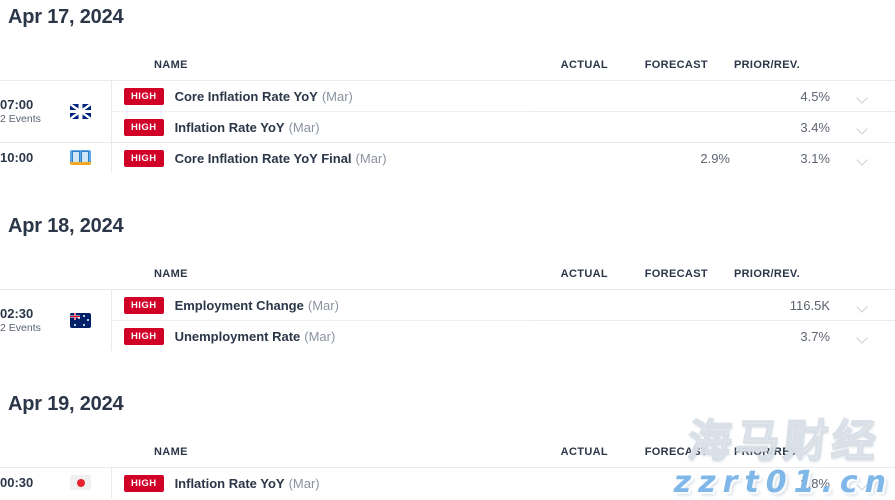 This screenshot has height=500, width=895. Describe the element at coordinates (17, 157) in the screenshot. I see `event-time: 10:00` at that location.